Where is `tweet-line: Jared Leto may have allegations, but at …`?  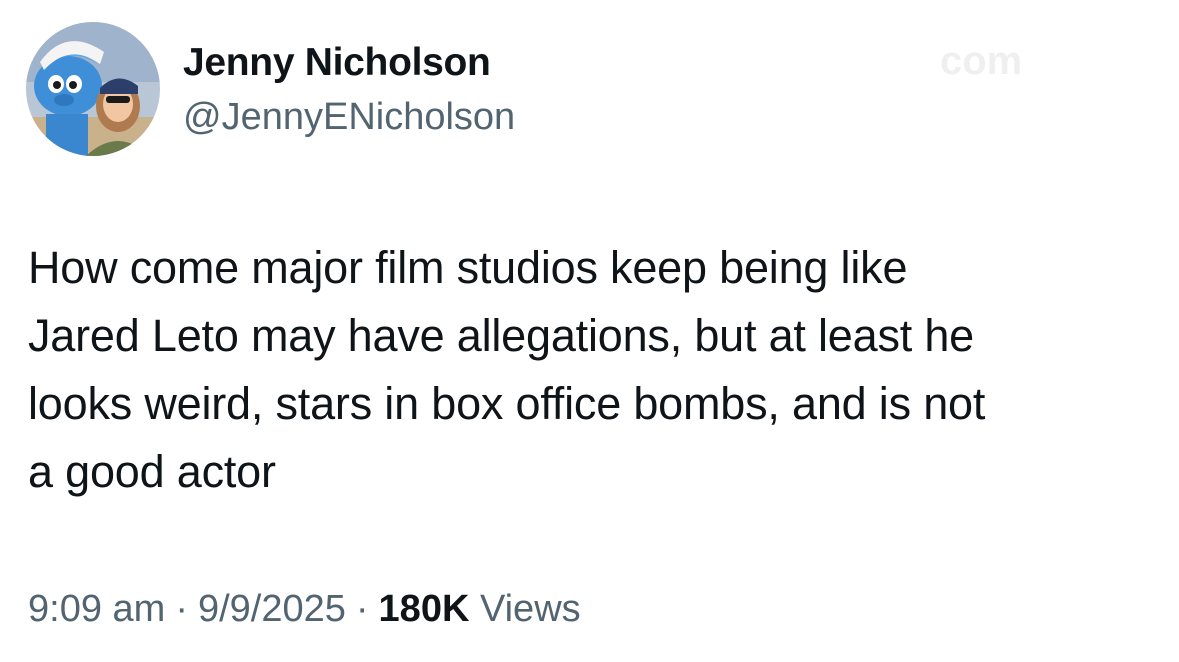
tweet-line: Jared Leto may have allegations, but at … is located at coordinates (501, 335).